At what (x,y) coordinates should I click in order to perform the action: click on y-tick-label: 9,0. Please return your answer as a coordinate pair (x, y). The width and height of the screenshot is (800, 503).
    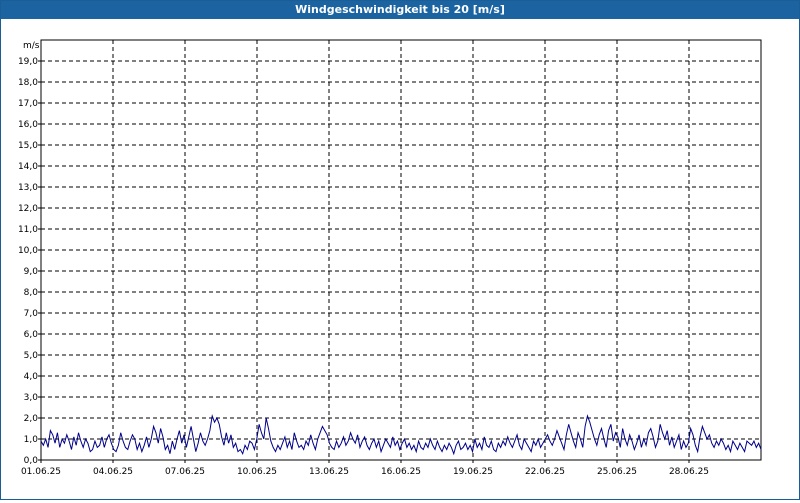
    Looking at the image, I should click on (31, 272).